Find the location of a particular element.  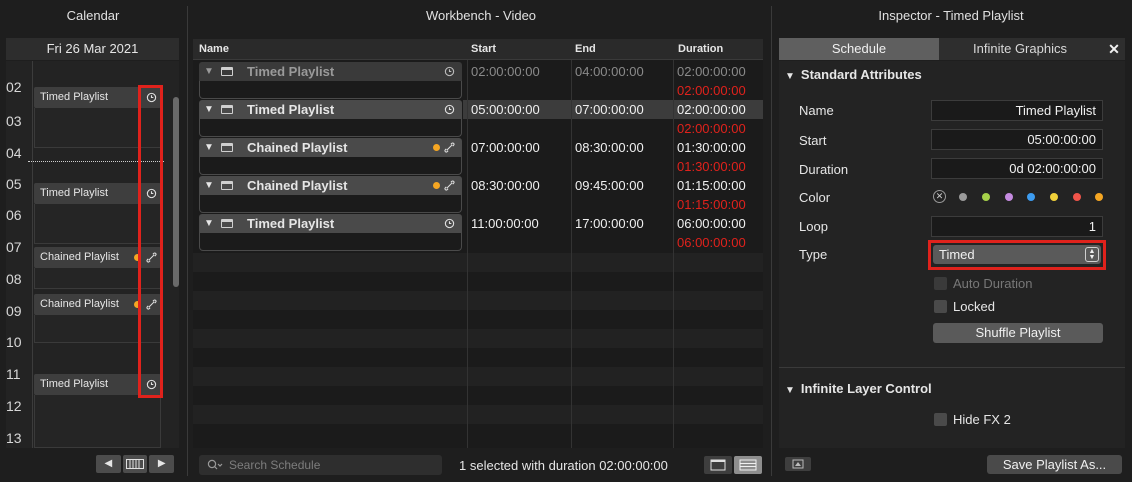

link-icon is located at coordinates (449, 185).